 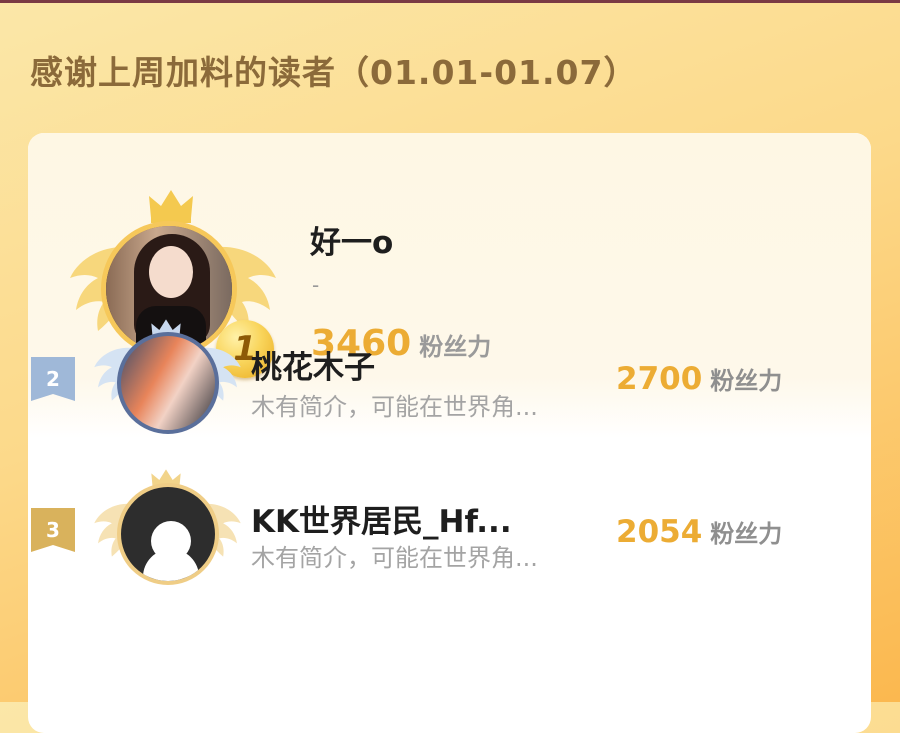 I want to click on reader-name: 好一o, so click(x=351, y=239).